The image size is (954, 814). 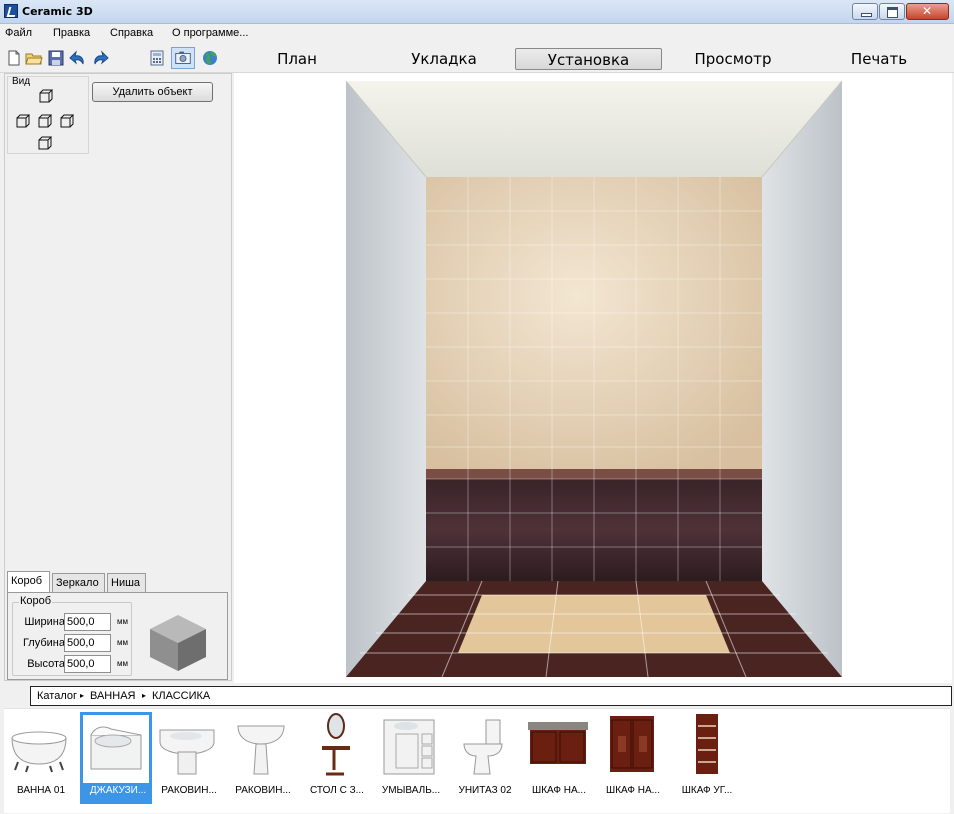 I want to click on height-row: Высота 500,0 мм, so click(x=72, y=664).